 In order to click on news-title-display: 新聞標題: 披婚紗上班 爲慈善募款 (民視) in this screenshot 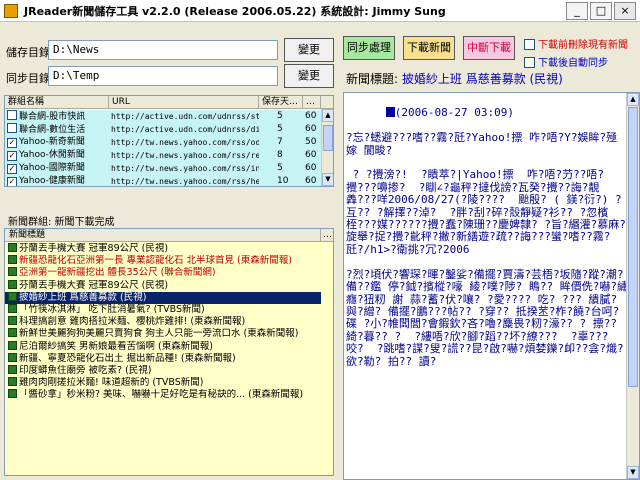, I will do `click(454, 78)`.